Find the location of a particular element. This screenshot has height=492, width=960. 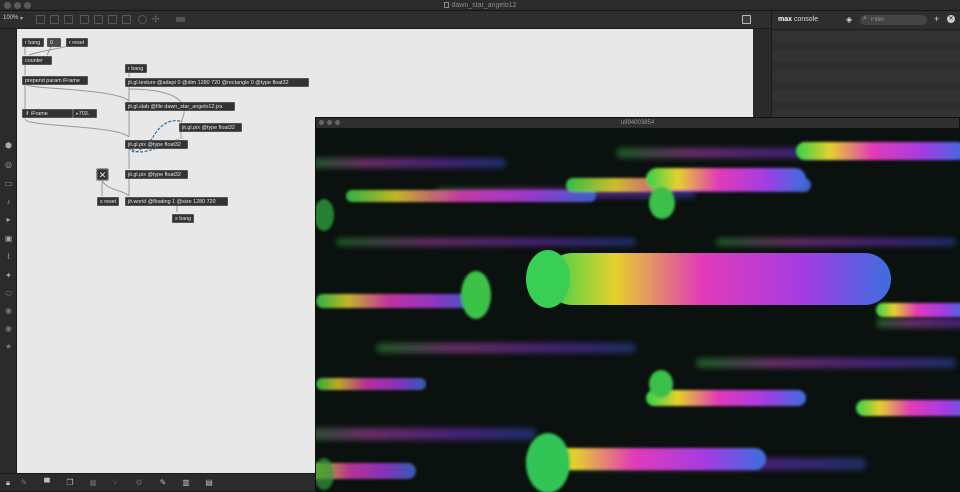

jit-gl-pix-object-1: jit.gl.pix @type float32 is located at coordinates (156, 144).